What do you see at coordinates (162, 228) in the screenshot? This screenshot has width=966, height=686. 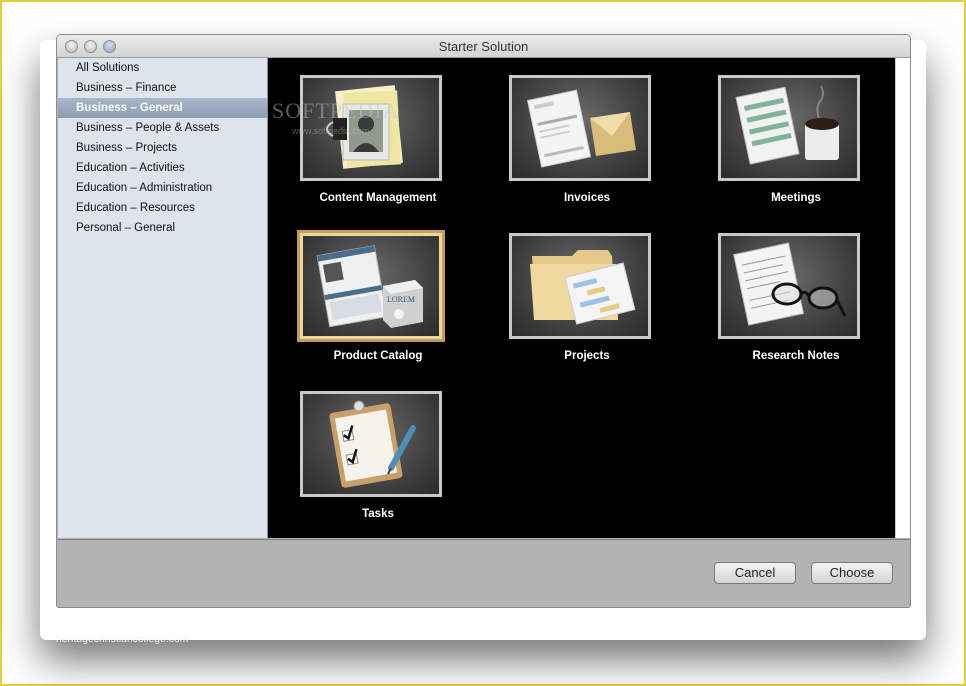 I see `sidebar-item-personal-general: Personal – General` at bounding box center [162, 228].